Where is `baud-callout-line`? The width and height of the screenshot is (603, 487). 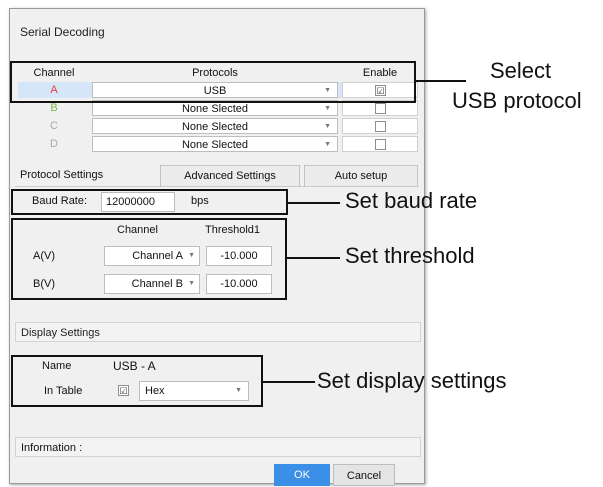
baud-callout-line is located at coordinates (314, 203).